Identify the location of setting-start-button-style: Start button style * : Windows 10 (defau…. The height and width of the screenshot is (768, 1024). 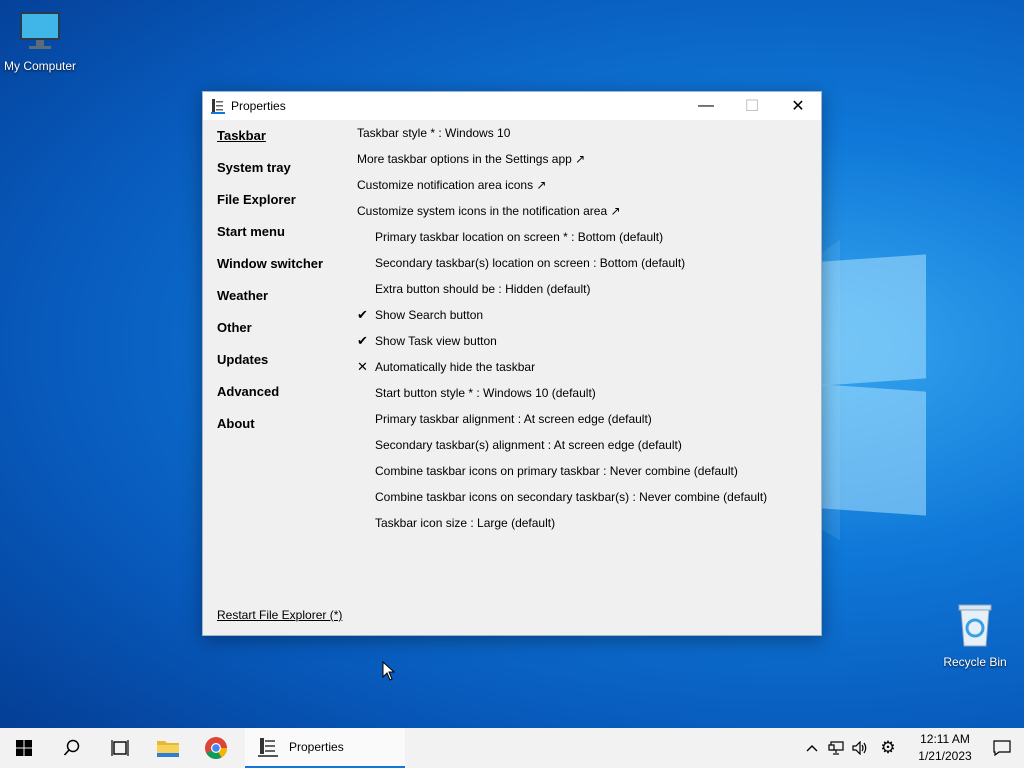
(587, 397).